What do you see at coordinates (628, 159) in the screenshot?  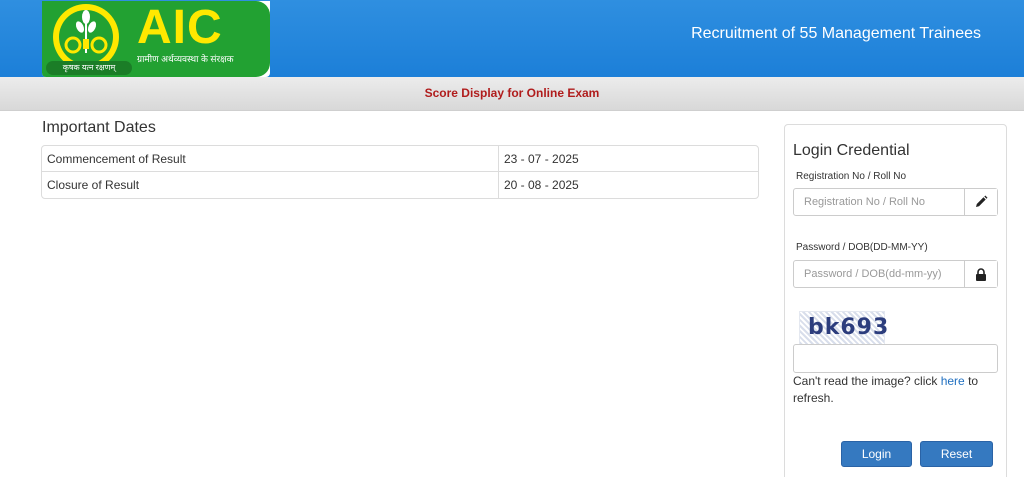 I see `date-value: 23 - 07 - 2025` at bounding box center [628, 159].